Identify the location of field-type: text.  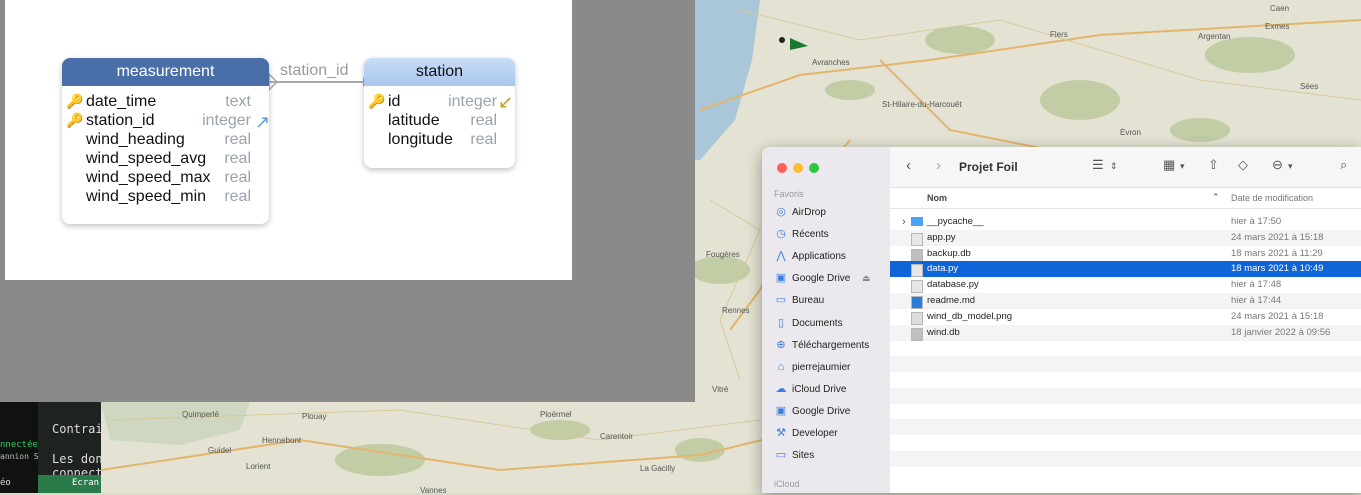
(238, 101).